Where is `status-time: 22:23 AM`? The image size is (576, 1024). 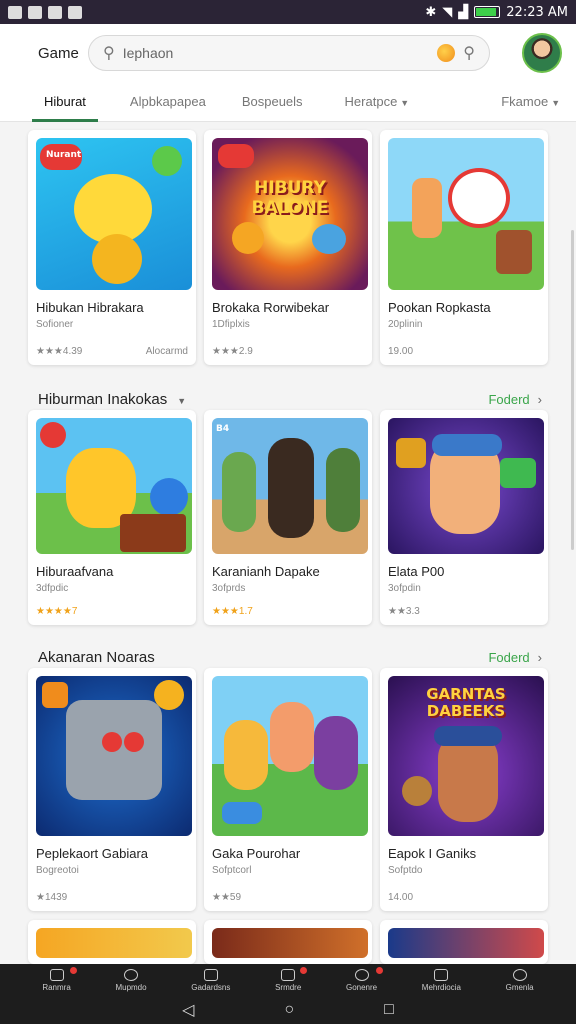 status-time: 22:23 AM is located at coordinates (537, 12).